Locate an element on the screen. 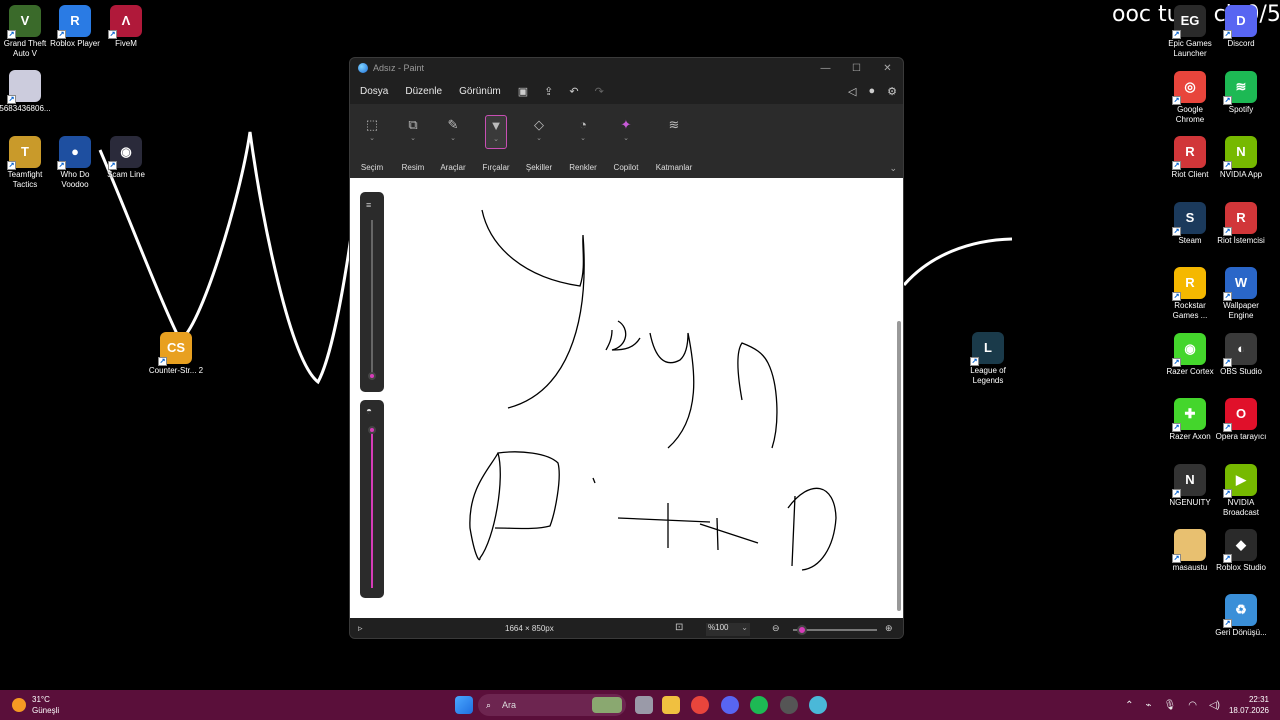 Image resolution: width=1280 pixels, height=720 pixels. title-bar: Adsız - Paint — ☐ ✕ is located at coordinates (626, 68).